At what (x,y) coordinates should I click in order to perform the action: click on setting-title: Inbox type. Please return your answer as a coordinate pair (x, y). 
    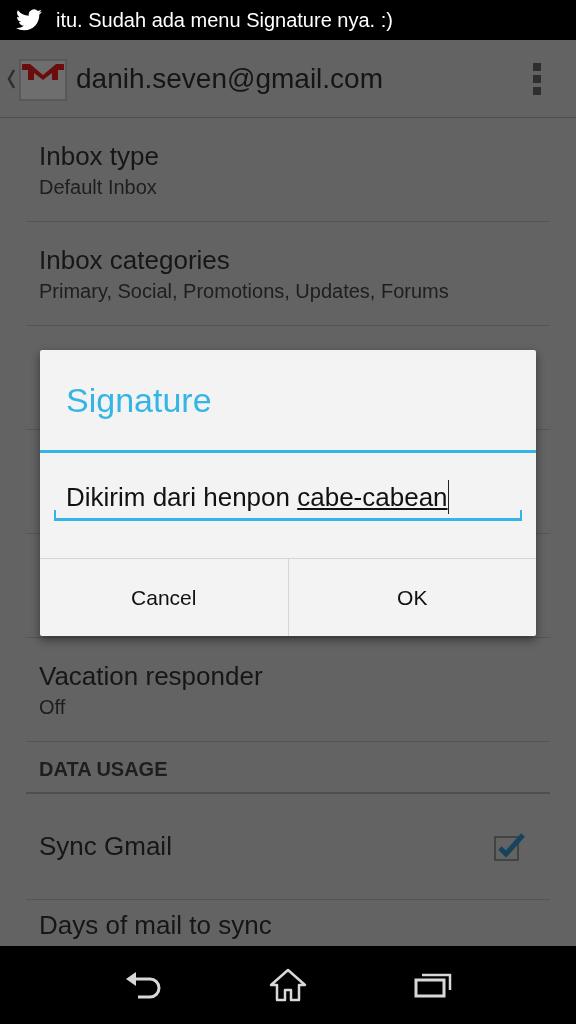
    Looking at the image, I should click on (99, 156).